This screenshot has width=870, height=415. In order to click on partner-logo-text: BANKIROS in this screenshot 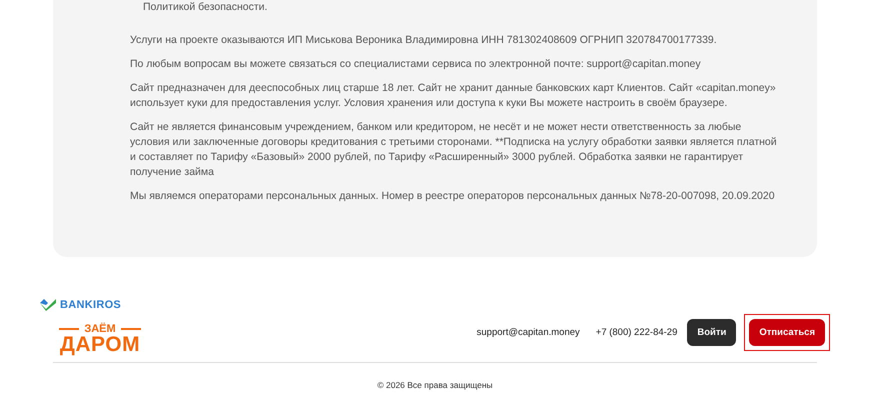, I will do `click(91, 305)`.